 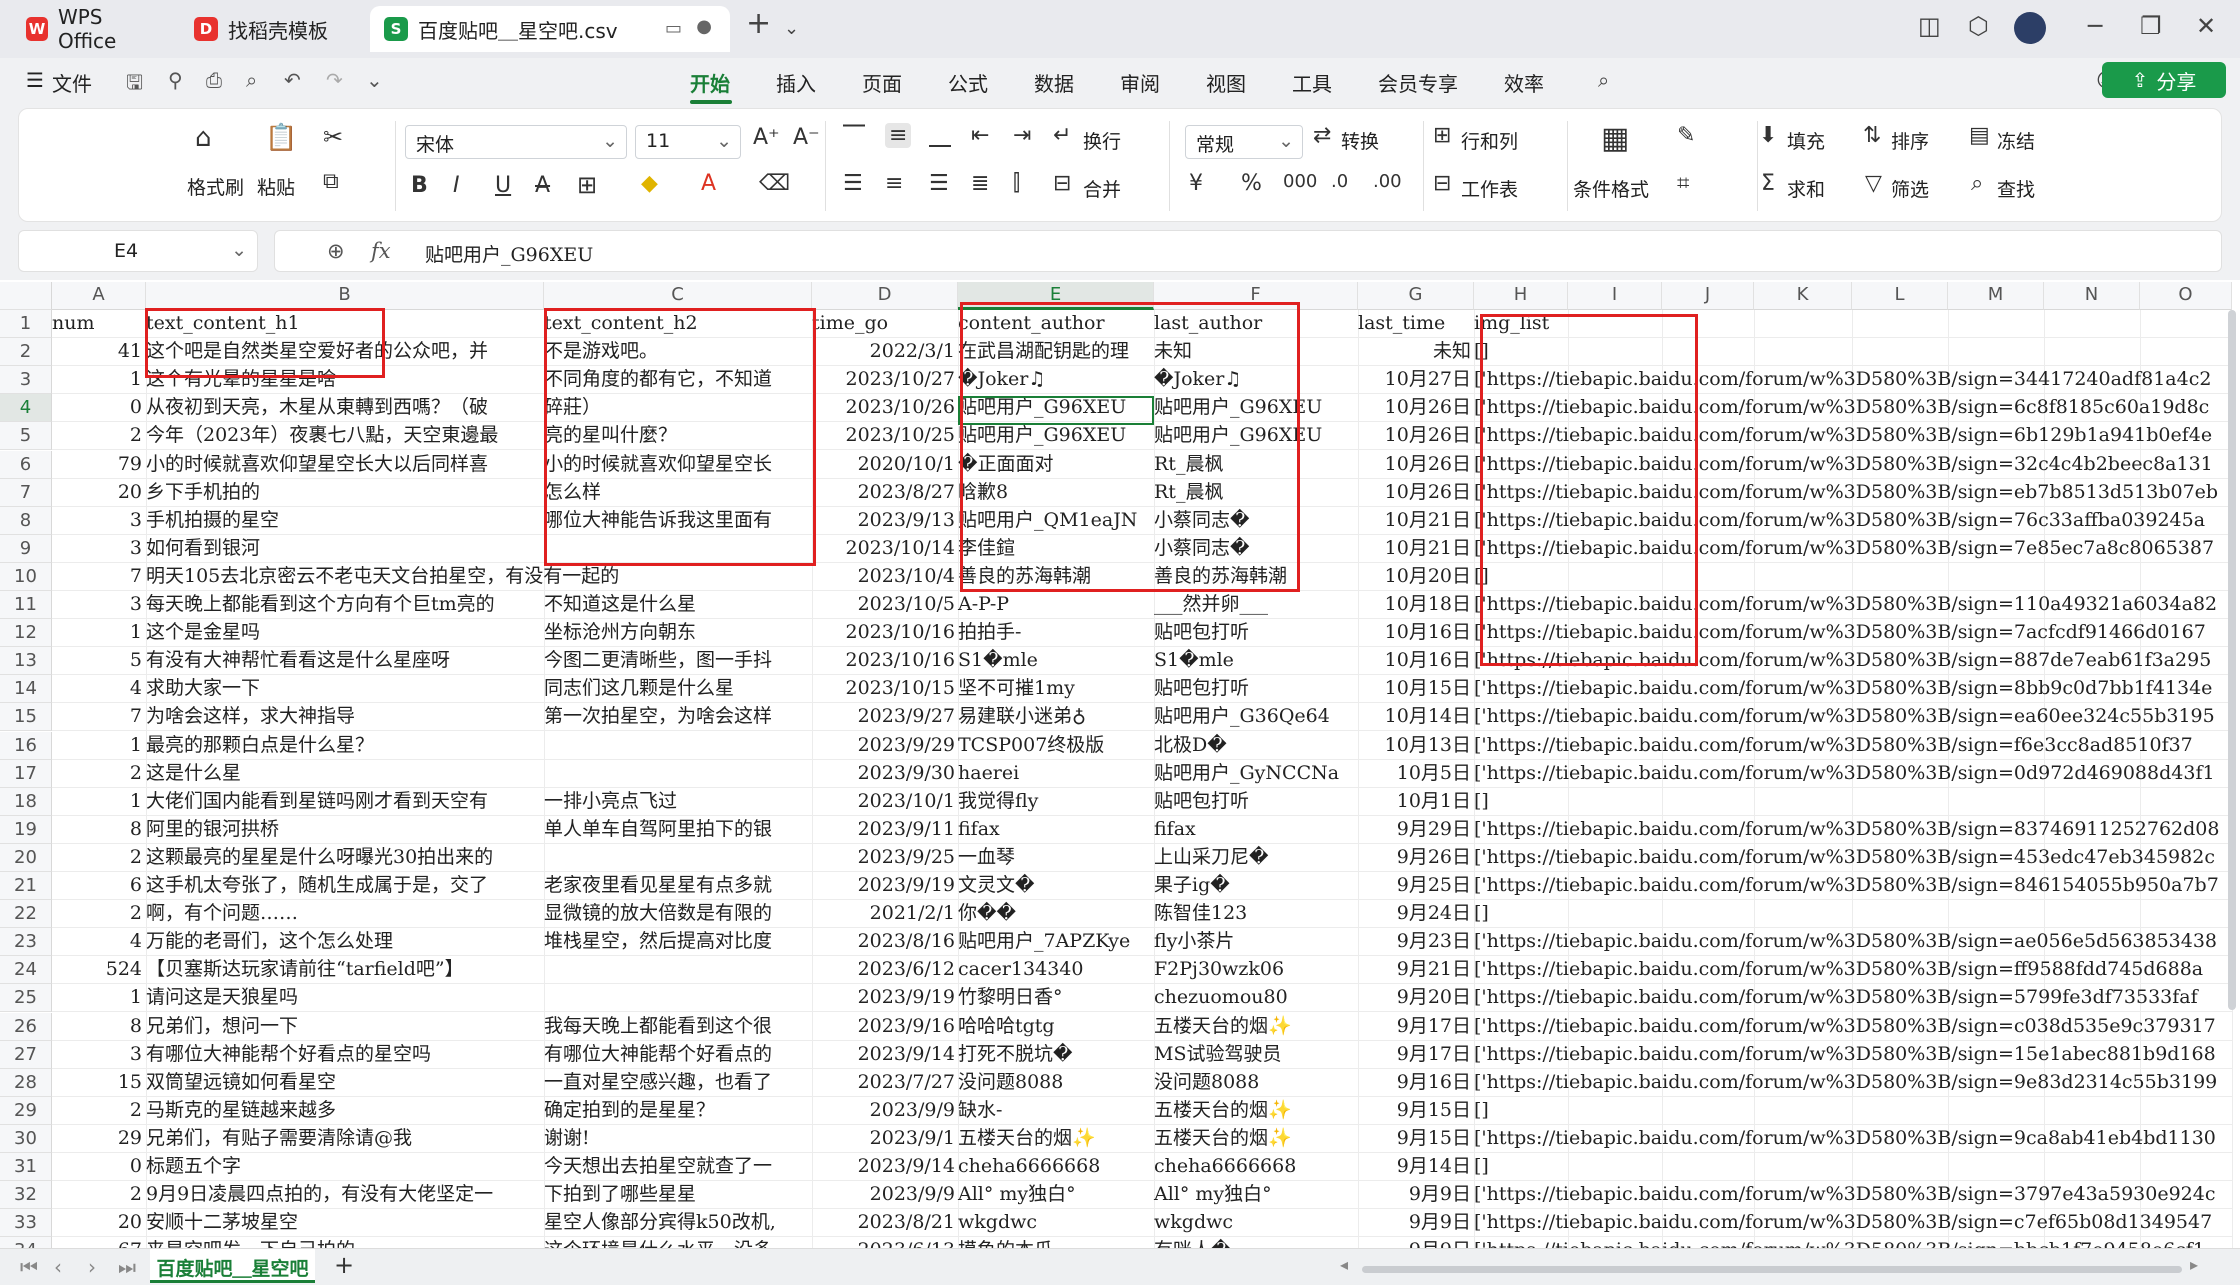 I want to click on cell-b: 双筒望远镜如何看星空, so click(x=345, y=1082).